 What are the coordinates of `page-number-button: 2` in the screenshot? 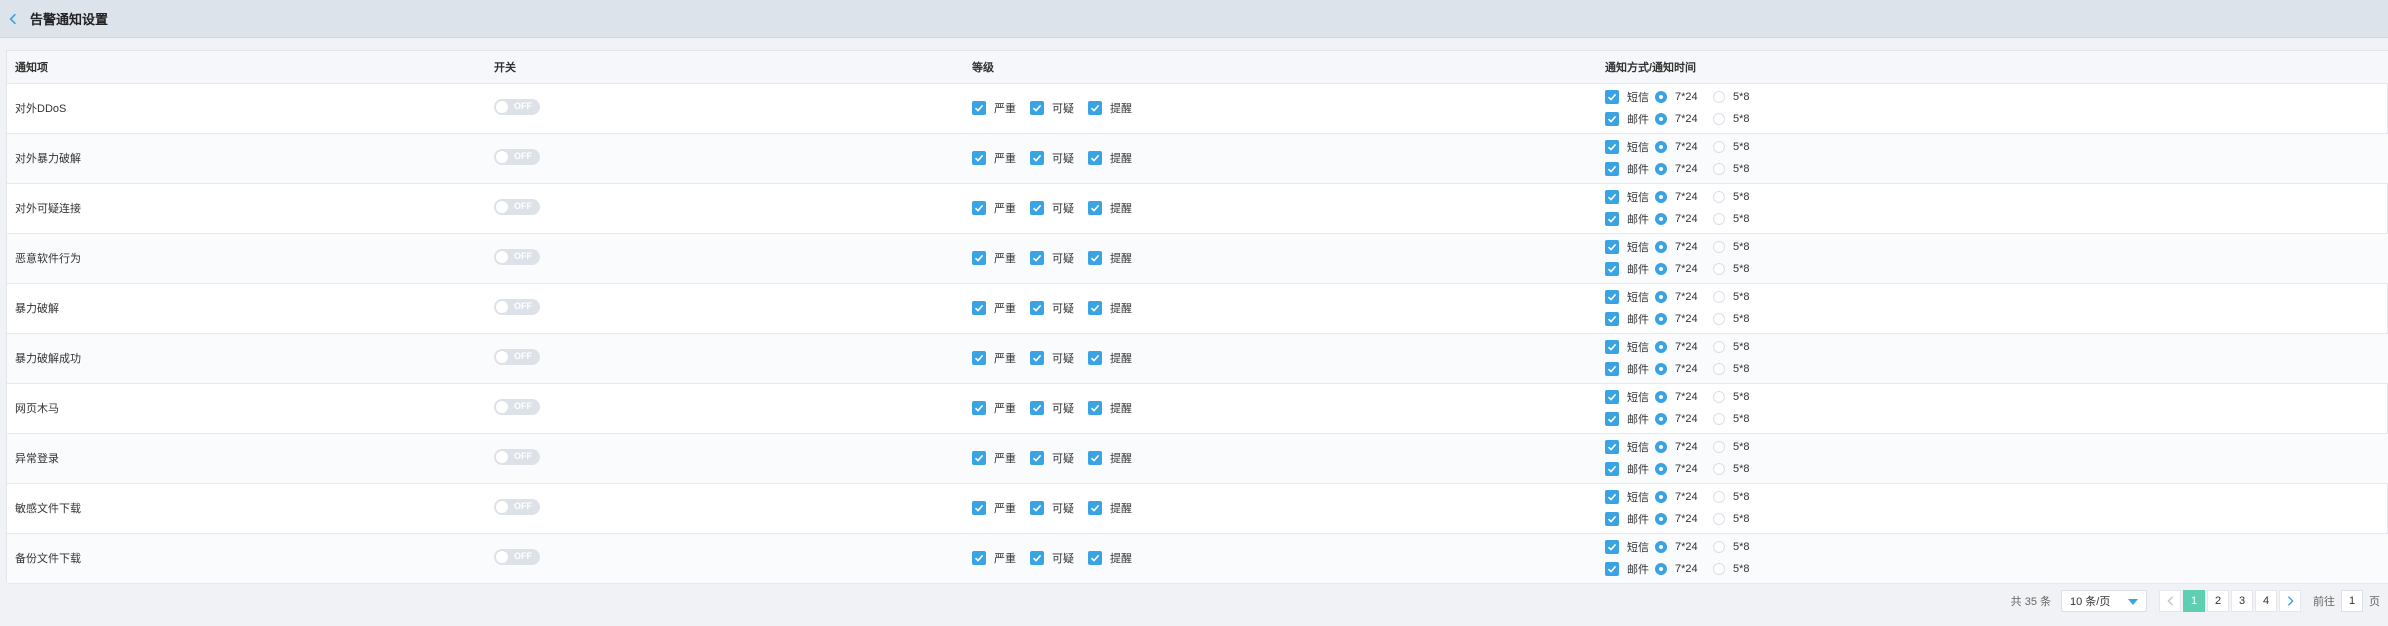 It's located at (2218, 601).